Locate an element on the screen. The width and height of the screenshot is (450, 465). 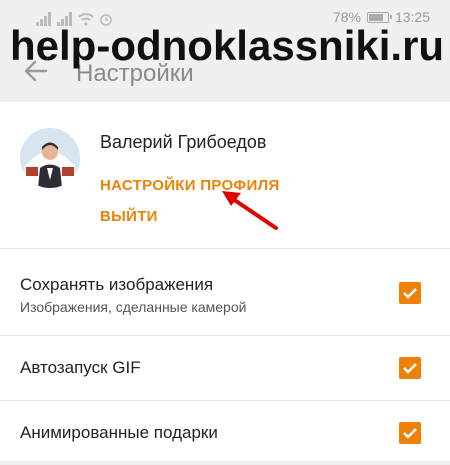
avatar is located at coordinates (50, 158).